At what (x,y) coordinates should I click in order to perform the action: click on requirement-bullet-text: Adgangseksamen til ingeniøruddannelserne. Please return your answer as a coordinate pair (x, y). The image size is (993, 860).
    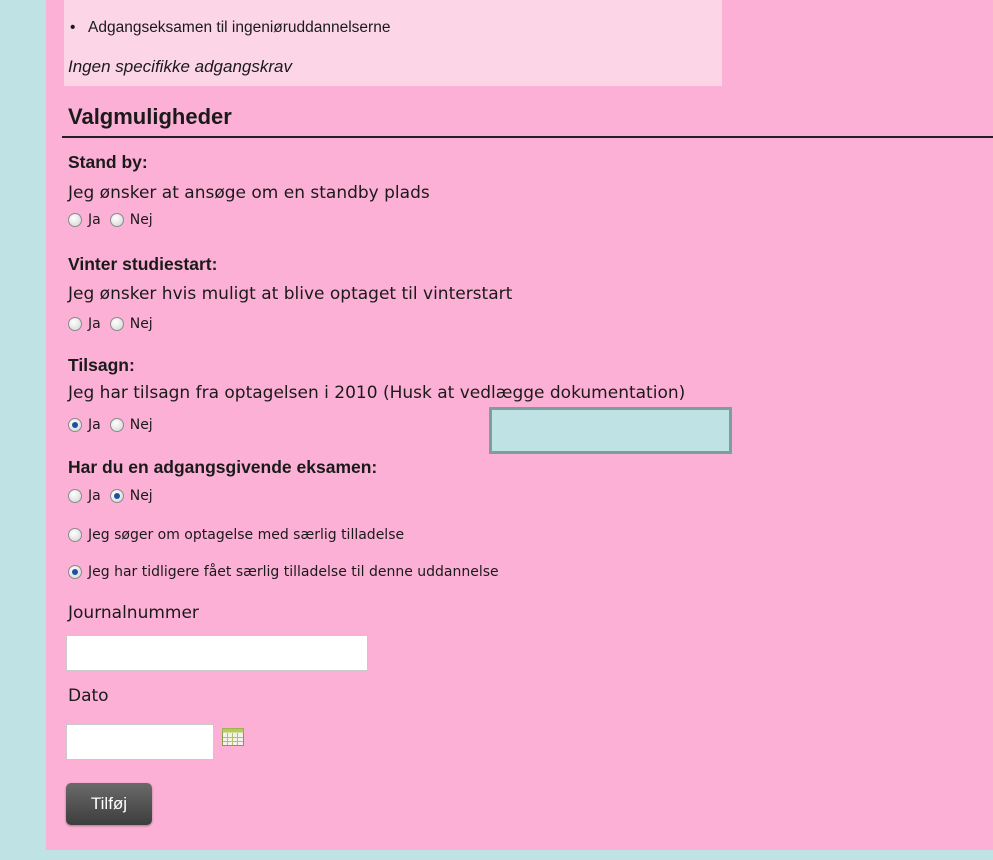
    Looking at the image, I should click on (239, 27).